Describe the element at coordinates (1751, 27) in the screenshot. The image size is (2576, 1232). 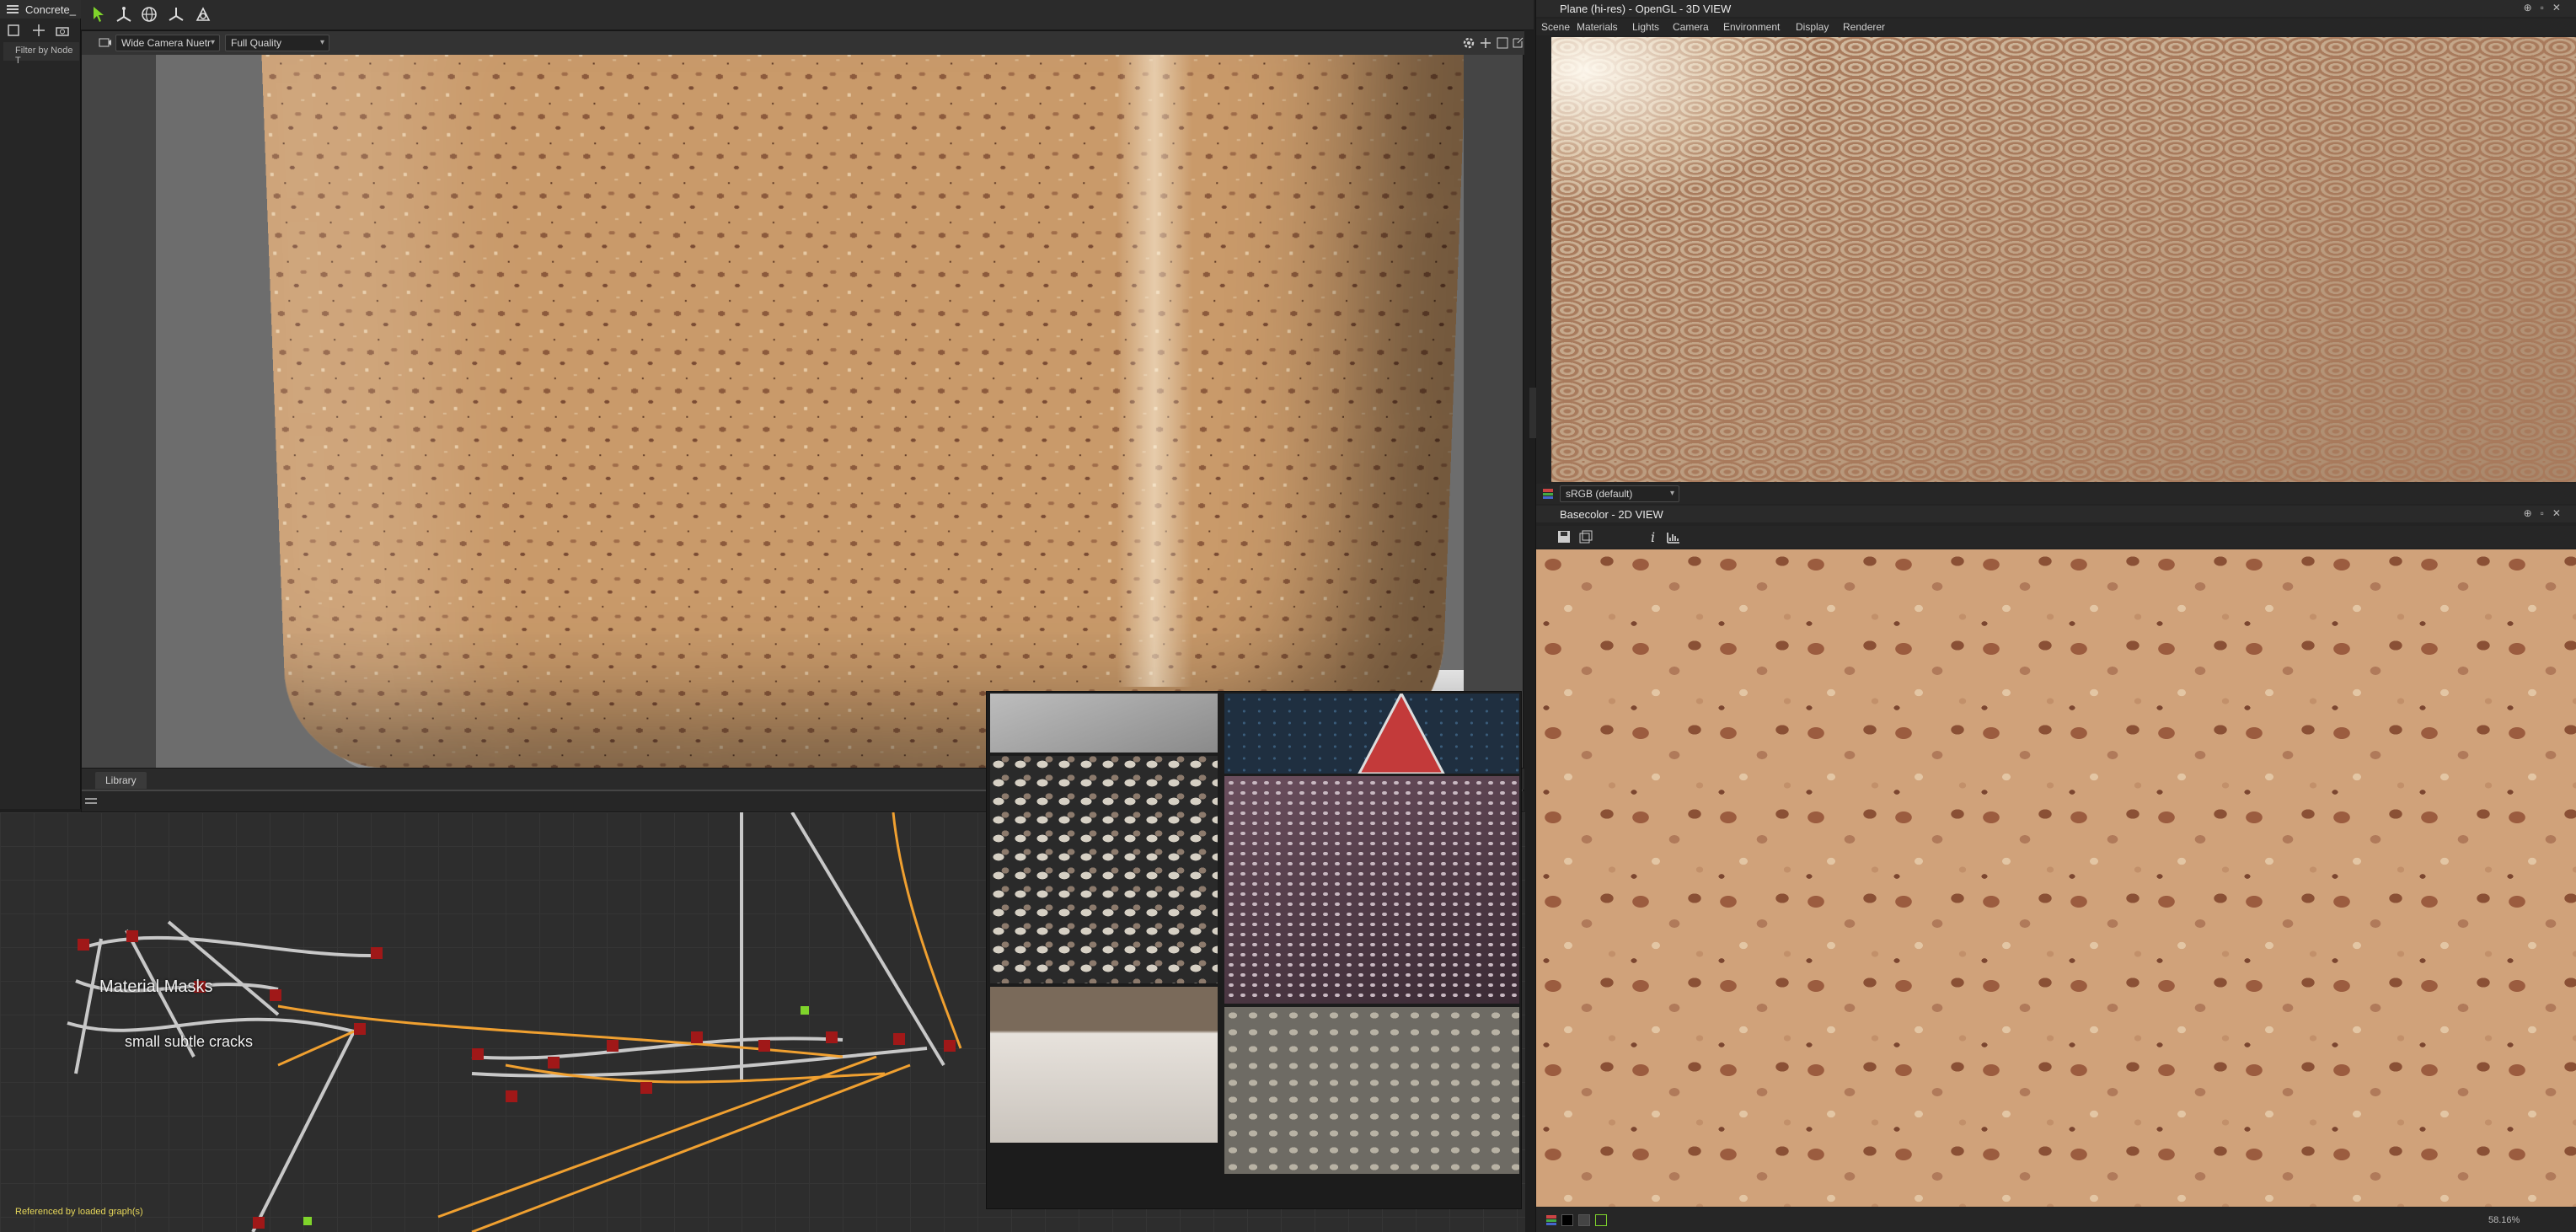
I see `menu-item-environment: Environment` at that location.